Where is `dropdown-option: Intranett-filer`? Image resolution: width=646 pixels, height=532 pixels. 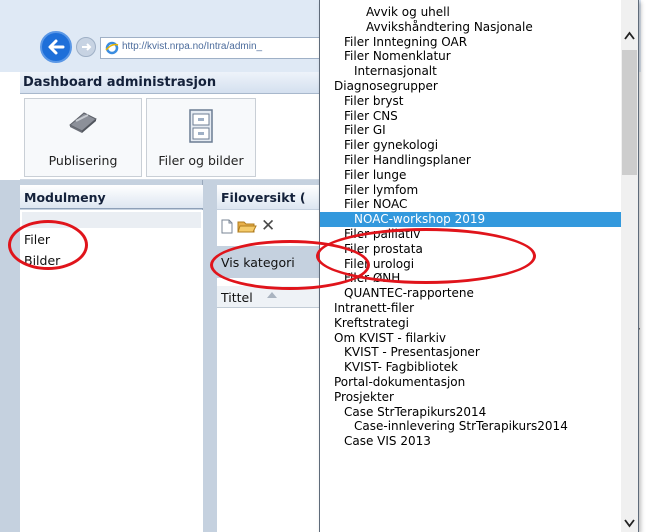 dropdown-option: Intranett-filer is located at coordinates (470, 308).